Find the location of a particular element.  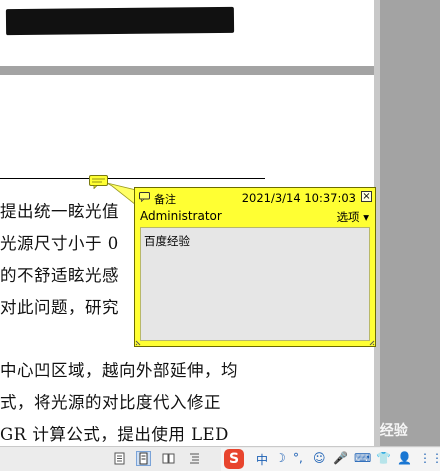

document-page-previous is located at coordinates (187, 33).